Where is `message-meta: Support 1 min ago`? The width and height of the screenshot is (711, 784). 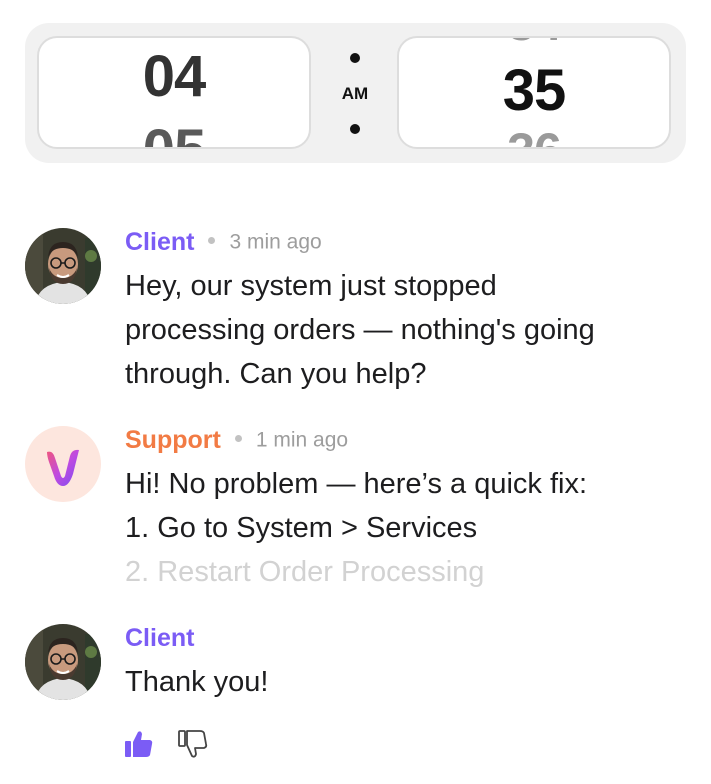
message-meta: Support 1 min ago is located at coordinates (236, 443).